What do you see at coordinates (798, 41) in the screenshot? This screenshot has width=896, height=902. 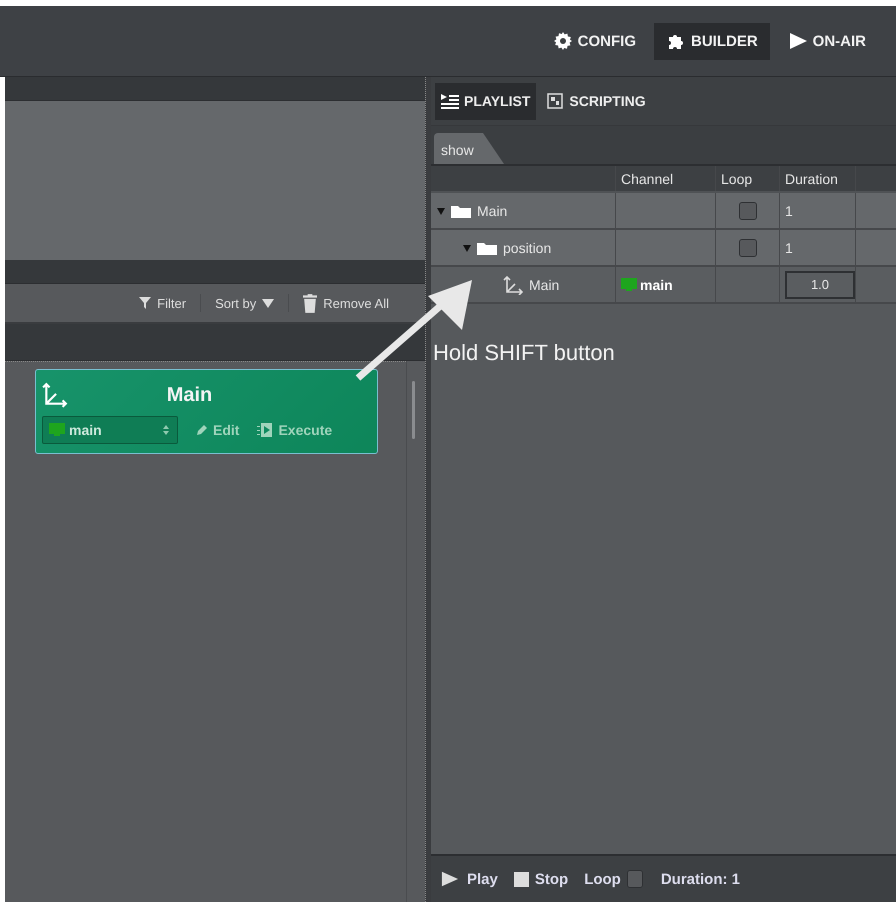 I see `play-icon` at bounding box center [798, 41].